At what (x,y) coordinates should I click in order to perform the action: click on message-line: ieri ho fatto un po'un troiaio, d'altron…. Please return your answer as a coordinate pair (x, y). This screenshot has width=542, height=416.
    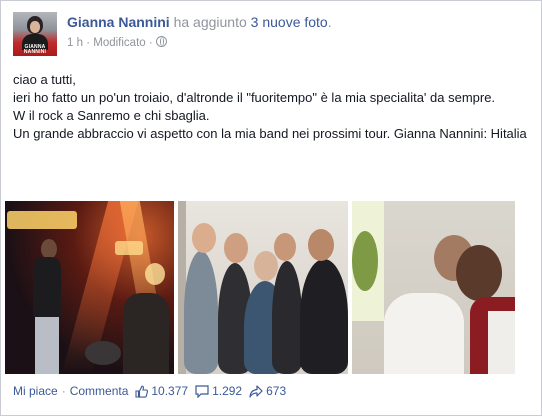
    Looking at the image, I should click on (254, 97).